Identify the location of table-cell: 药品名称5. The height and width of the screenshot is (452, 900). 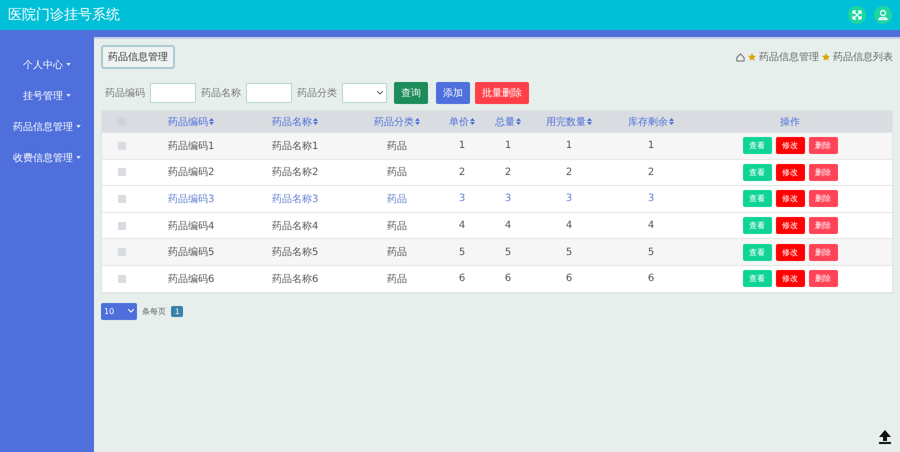
(295, 252).